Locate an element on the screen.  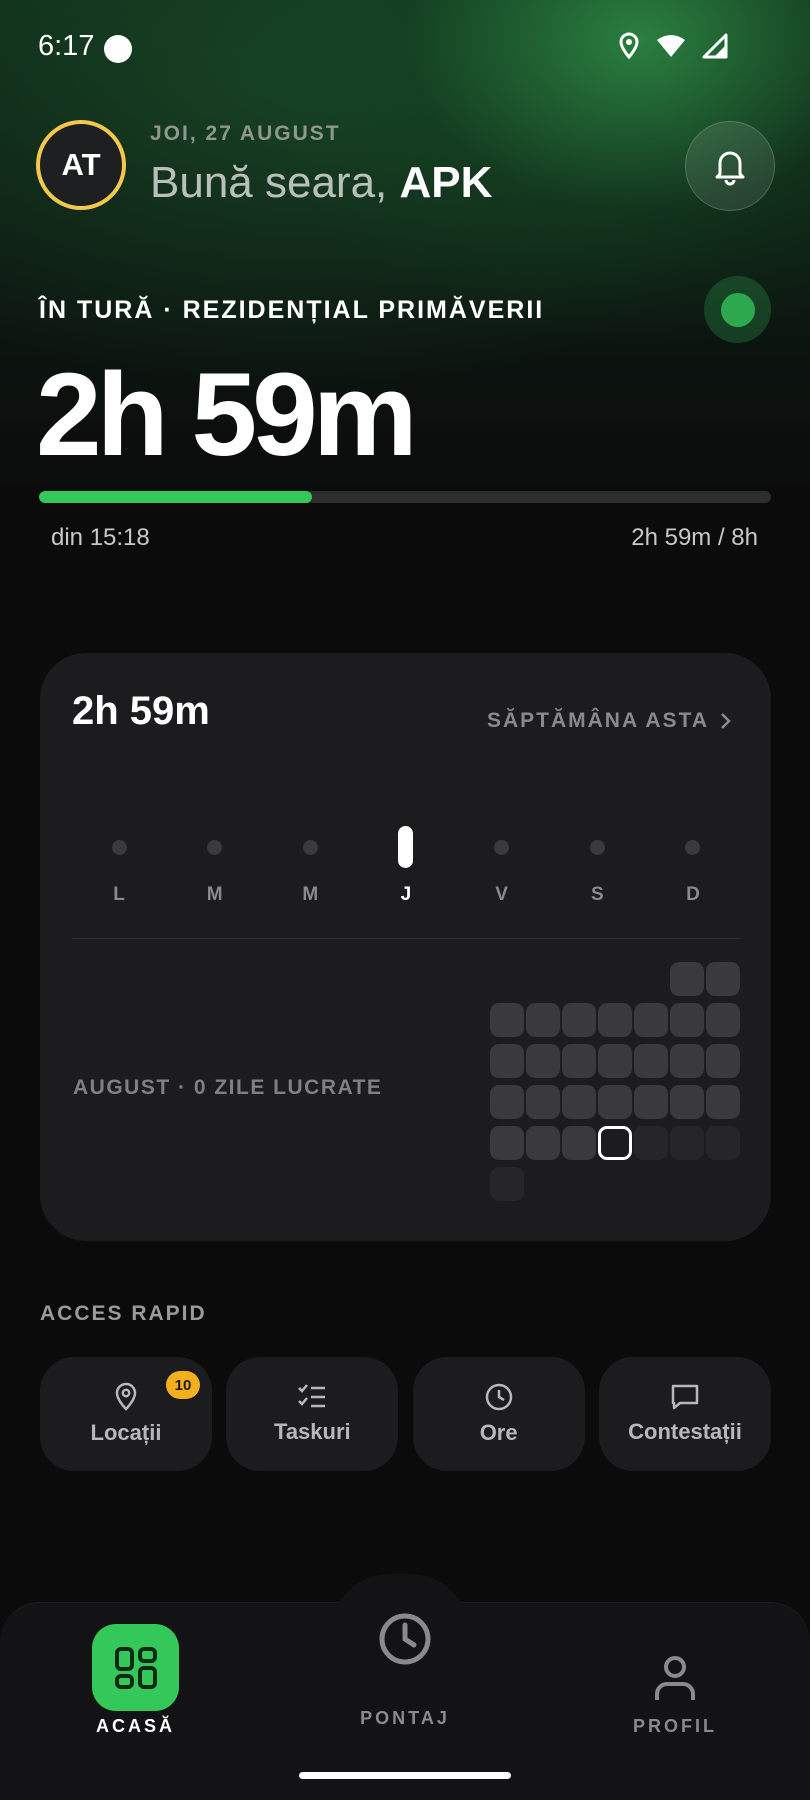
notifications-button is located at coordinates (730, 166).